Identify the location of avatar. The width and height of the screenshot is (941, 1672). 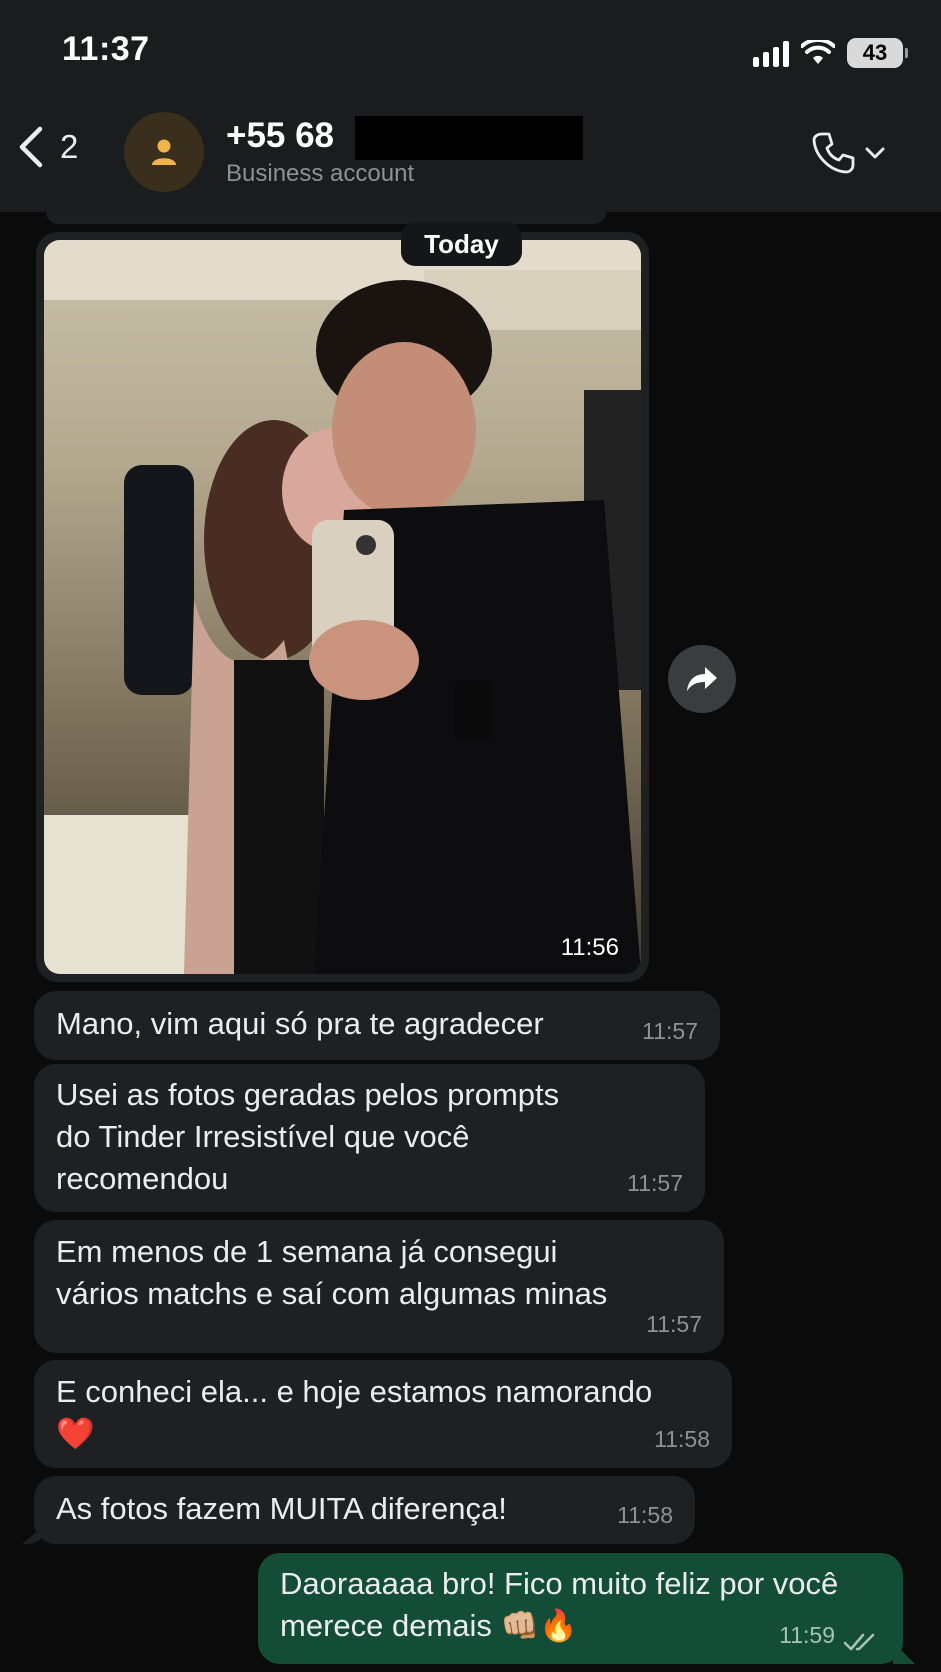
(164, 152).